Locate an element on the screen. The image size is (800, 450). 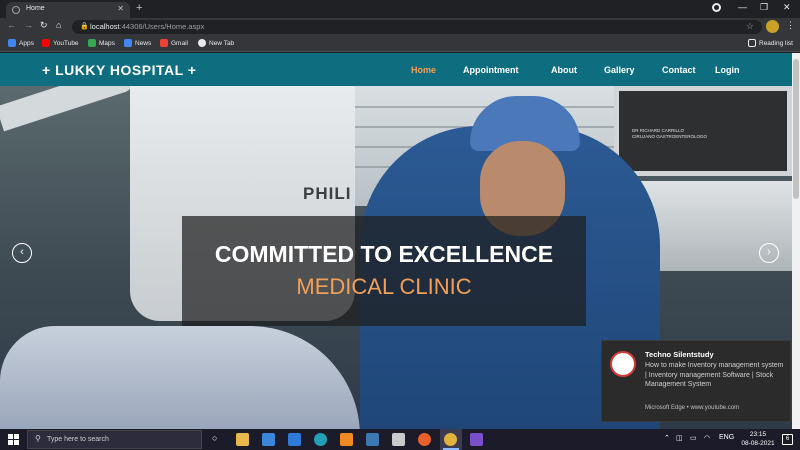
notification-center-button: 6 is located at coordinates (787, 439).